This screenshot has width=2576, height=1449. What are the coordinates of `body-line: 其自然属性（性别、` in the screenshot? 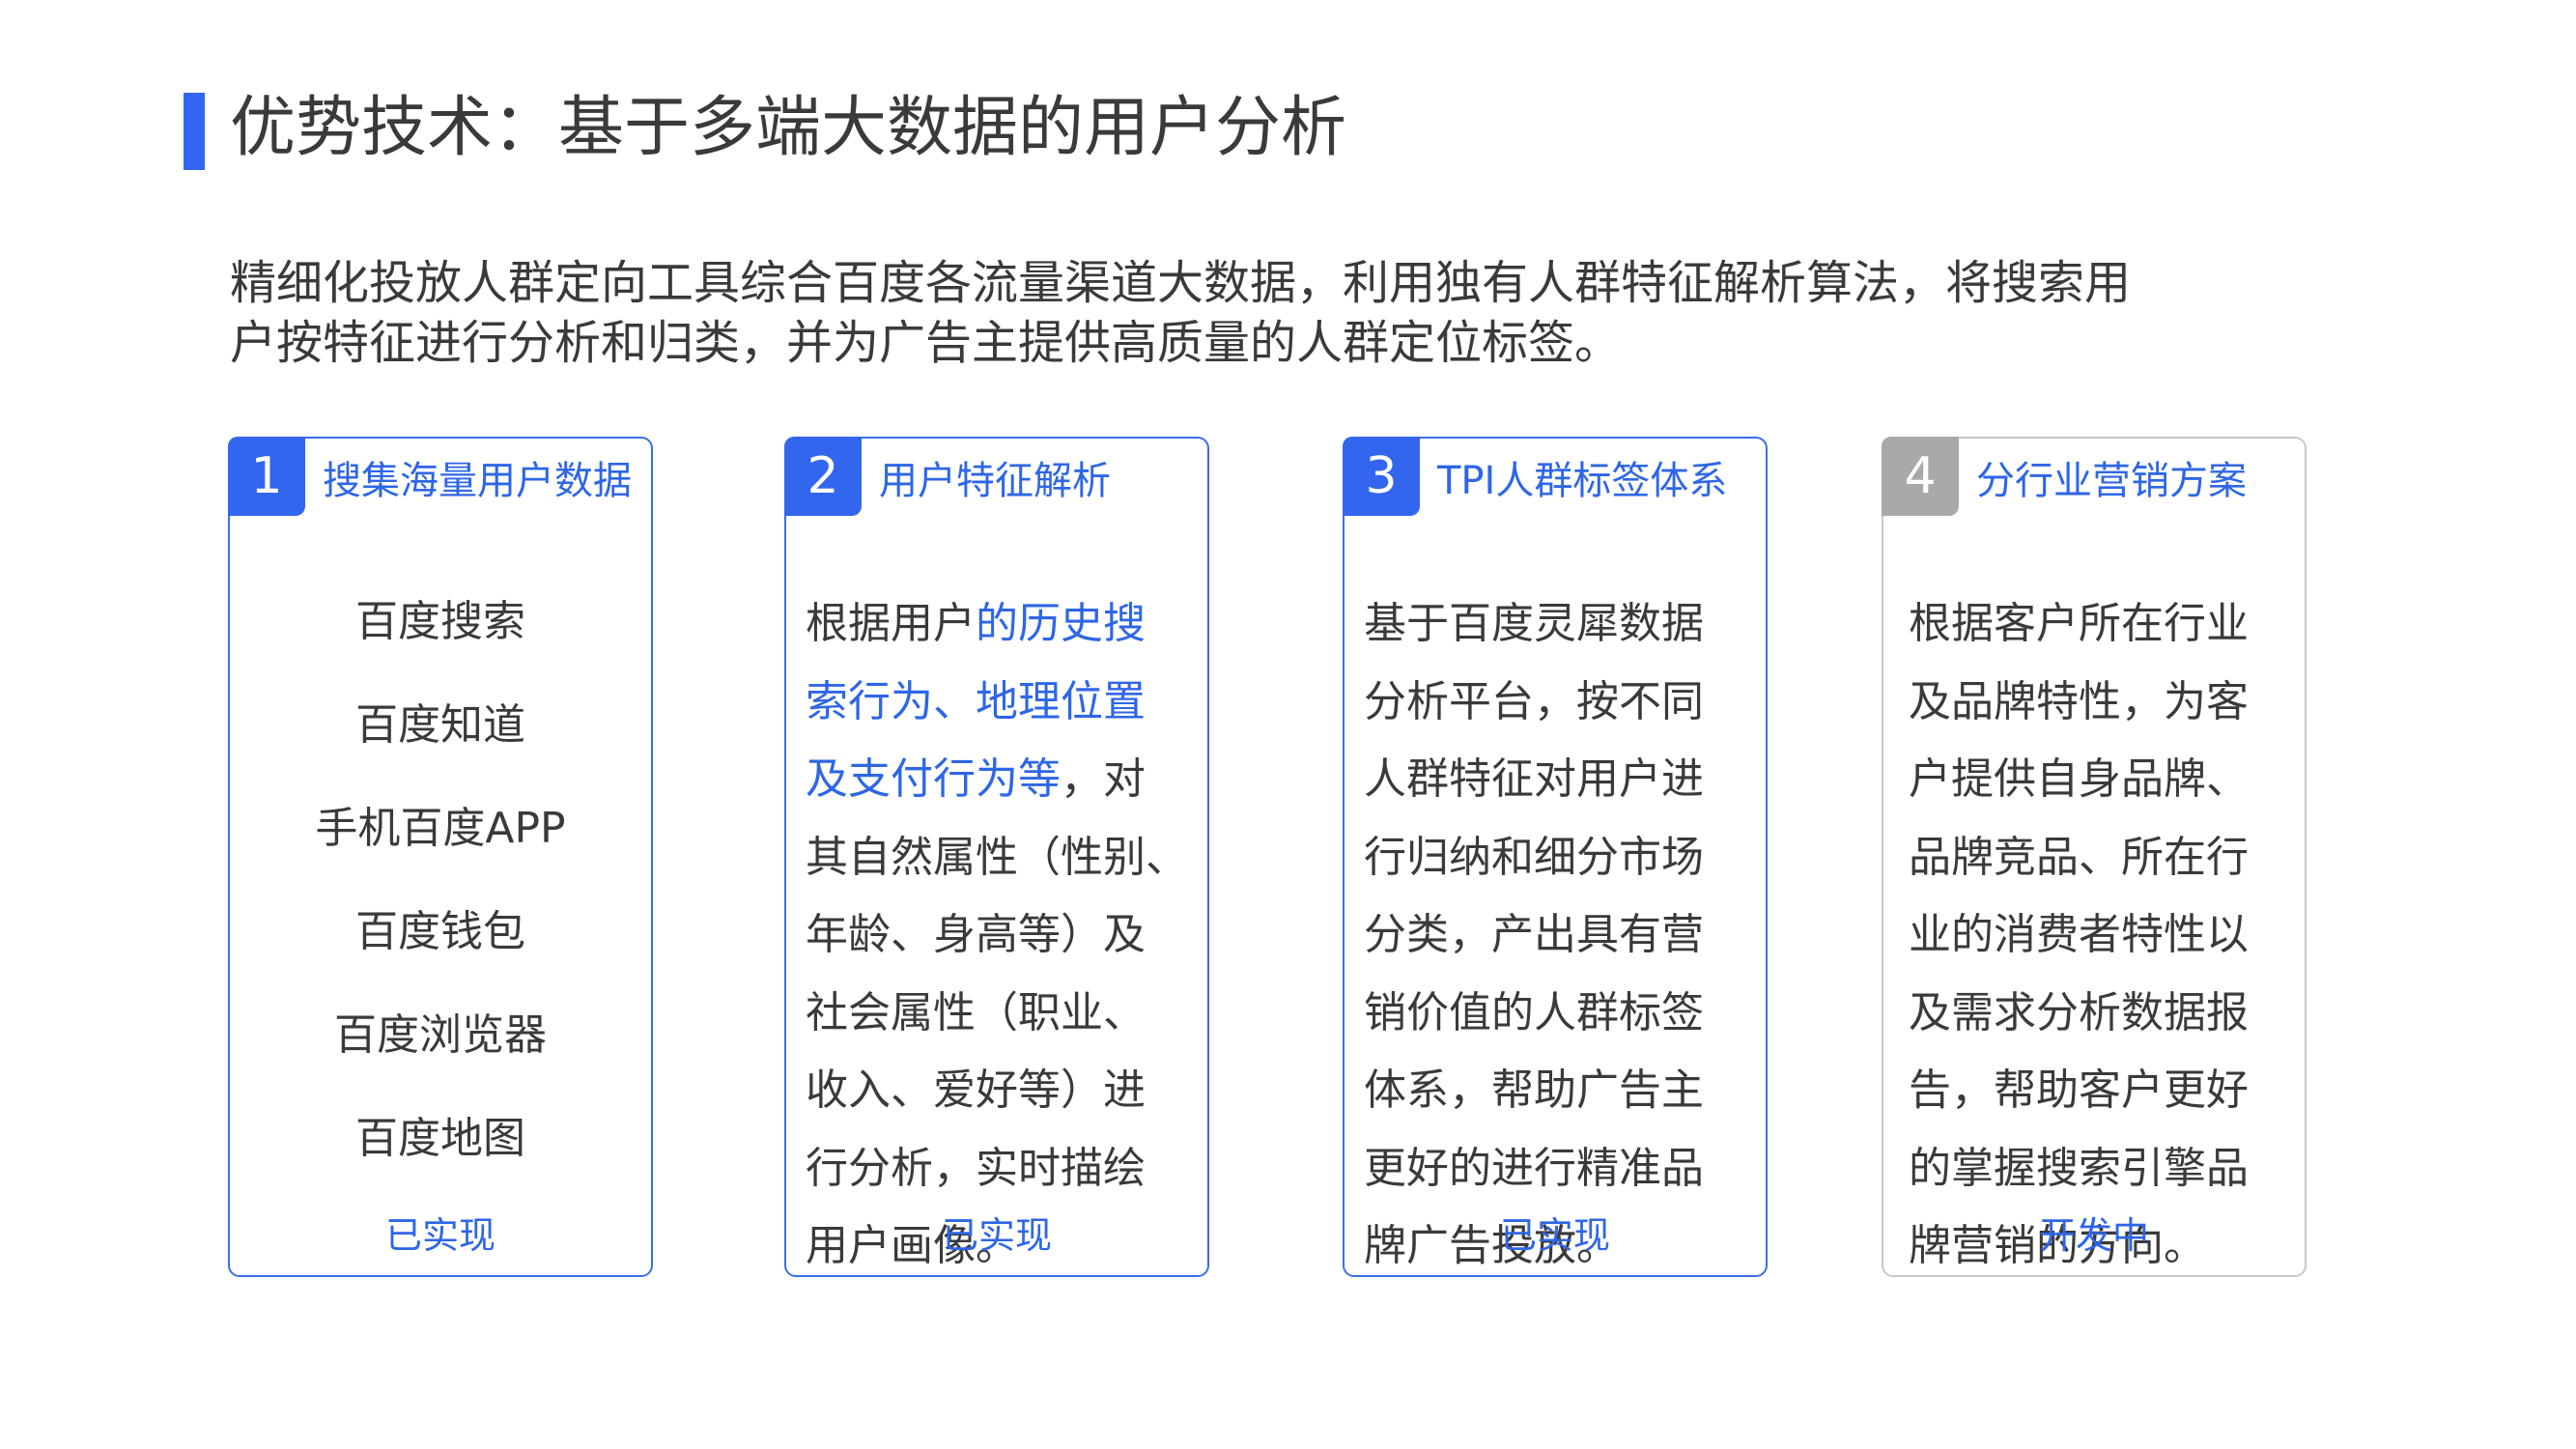 It's located at (997, 857).